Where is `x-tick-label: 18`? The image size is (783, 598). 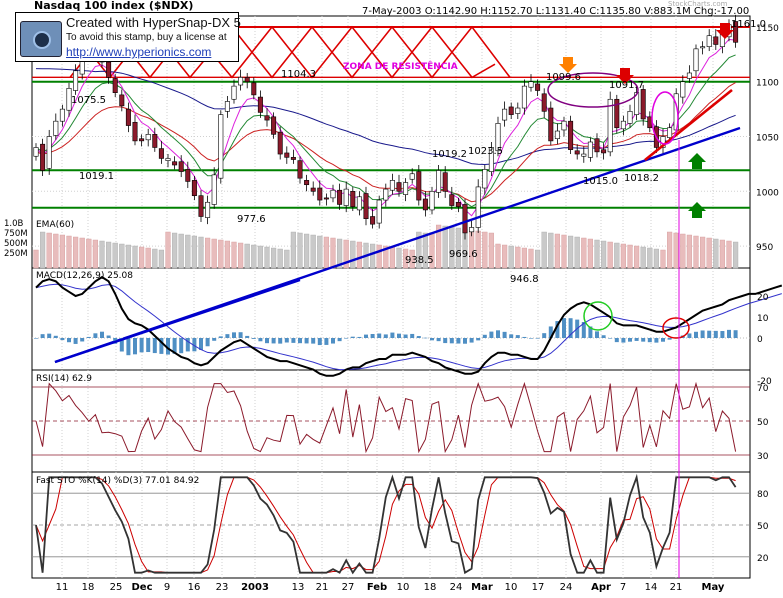
x-tick-label: 18 is located at coordinates (430, 587).